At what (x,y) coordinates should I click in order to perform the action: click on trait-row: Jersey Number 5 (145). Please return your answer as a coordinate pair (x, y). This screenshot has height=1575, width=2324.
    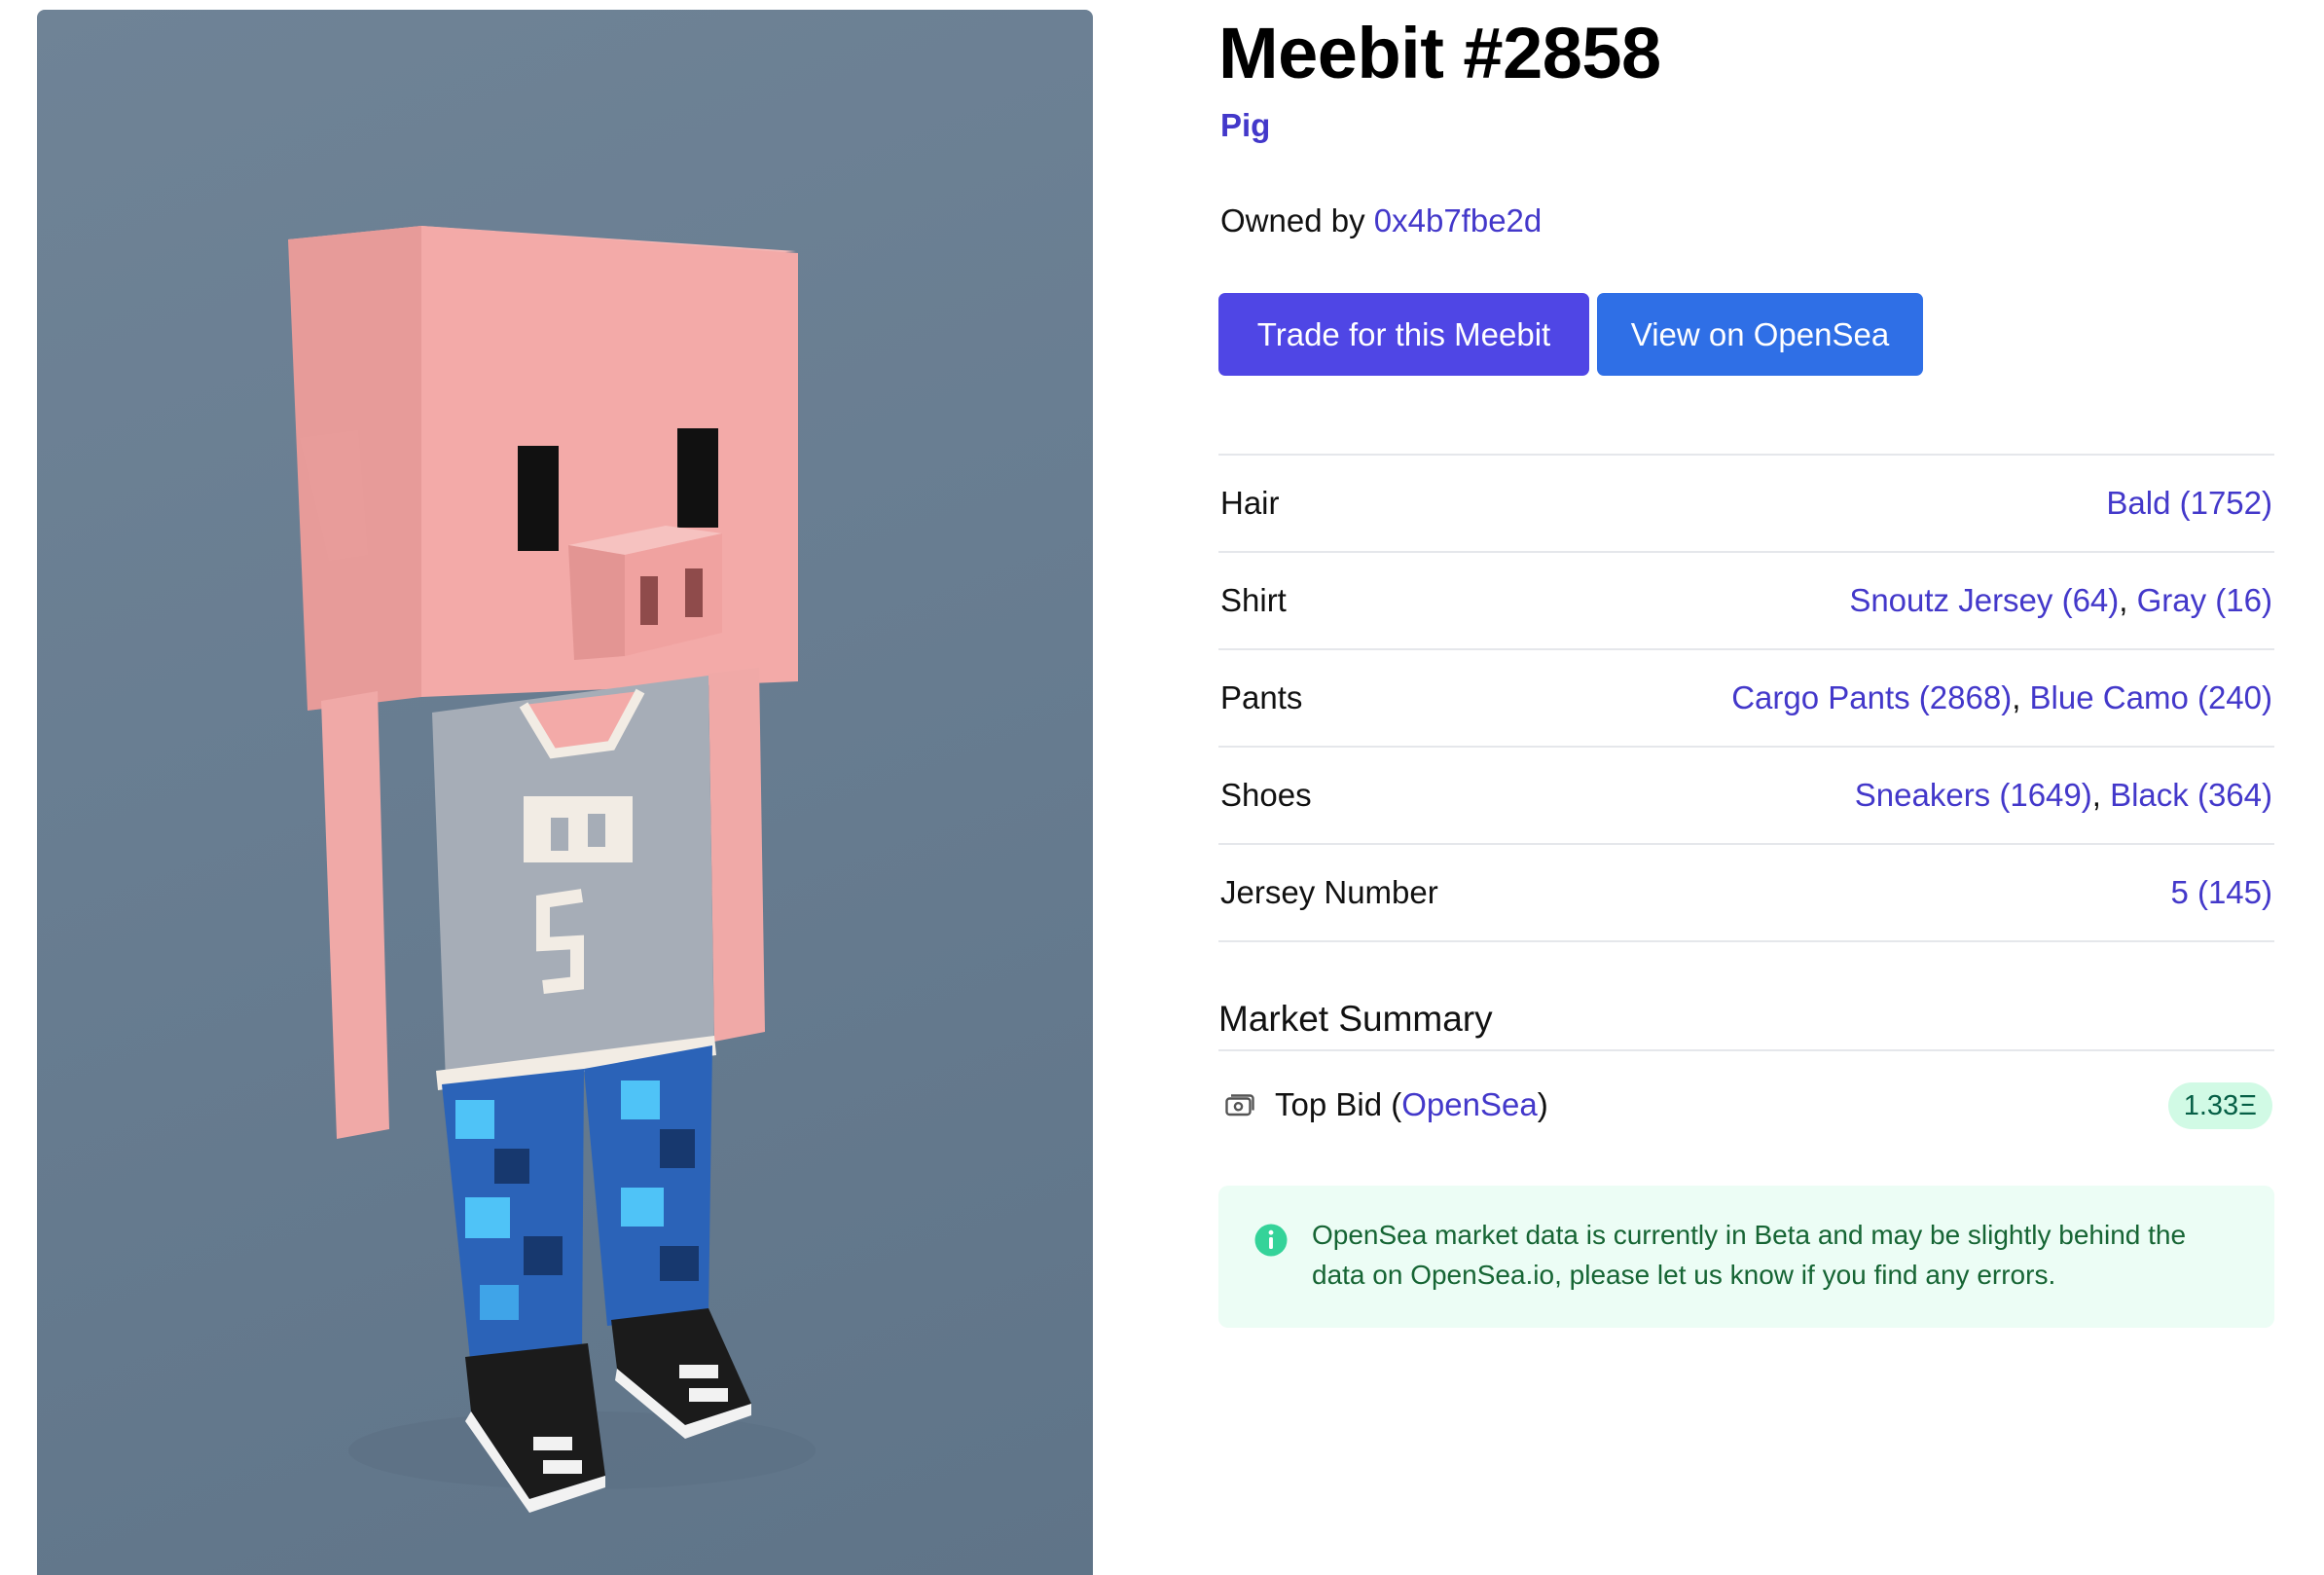
    Looking at the image, I should click on (1746, 893).